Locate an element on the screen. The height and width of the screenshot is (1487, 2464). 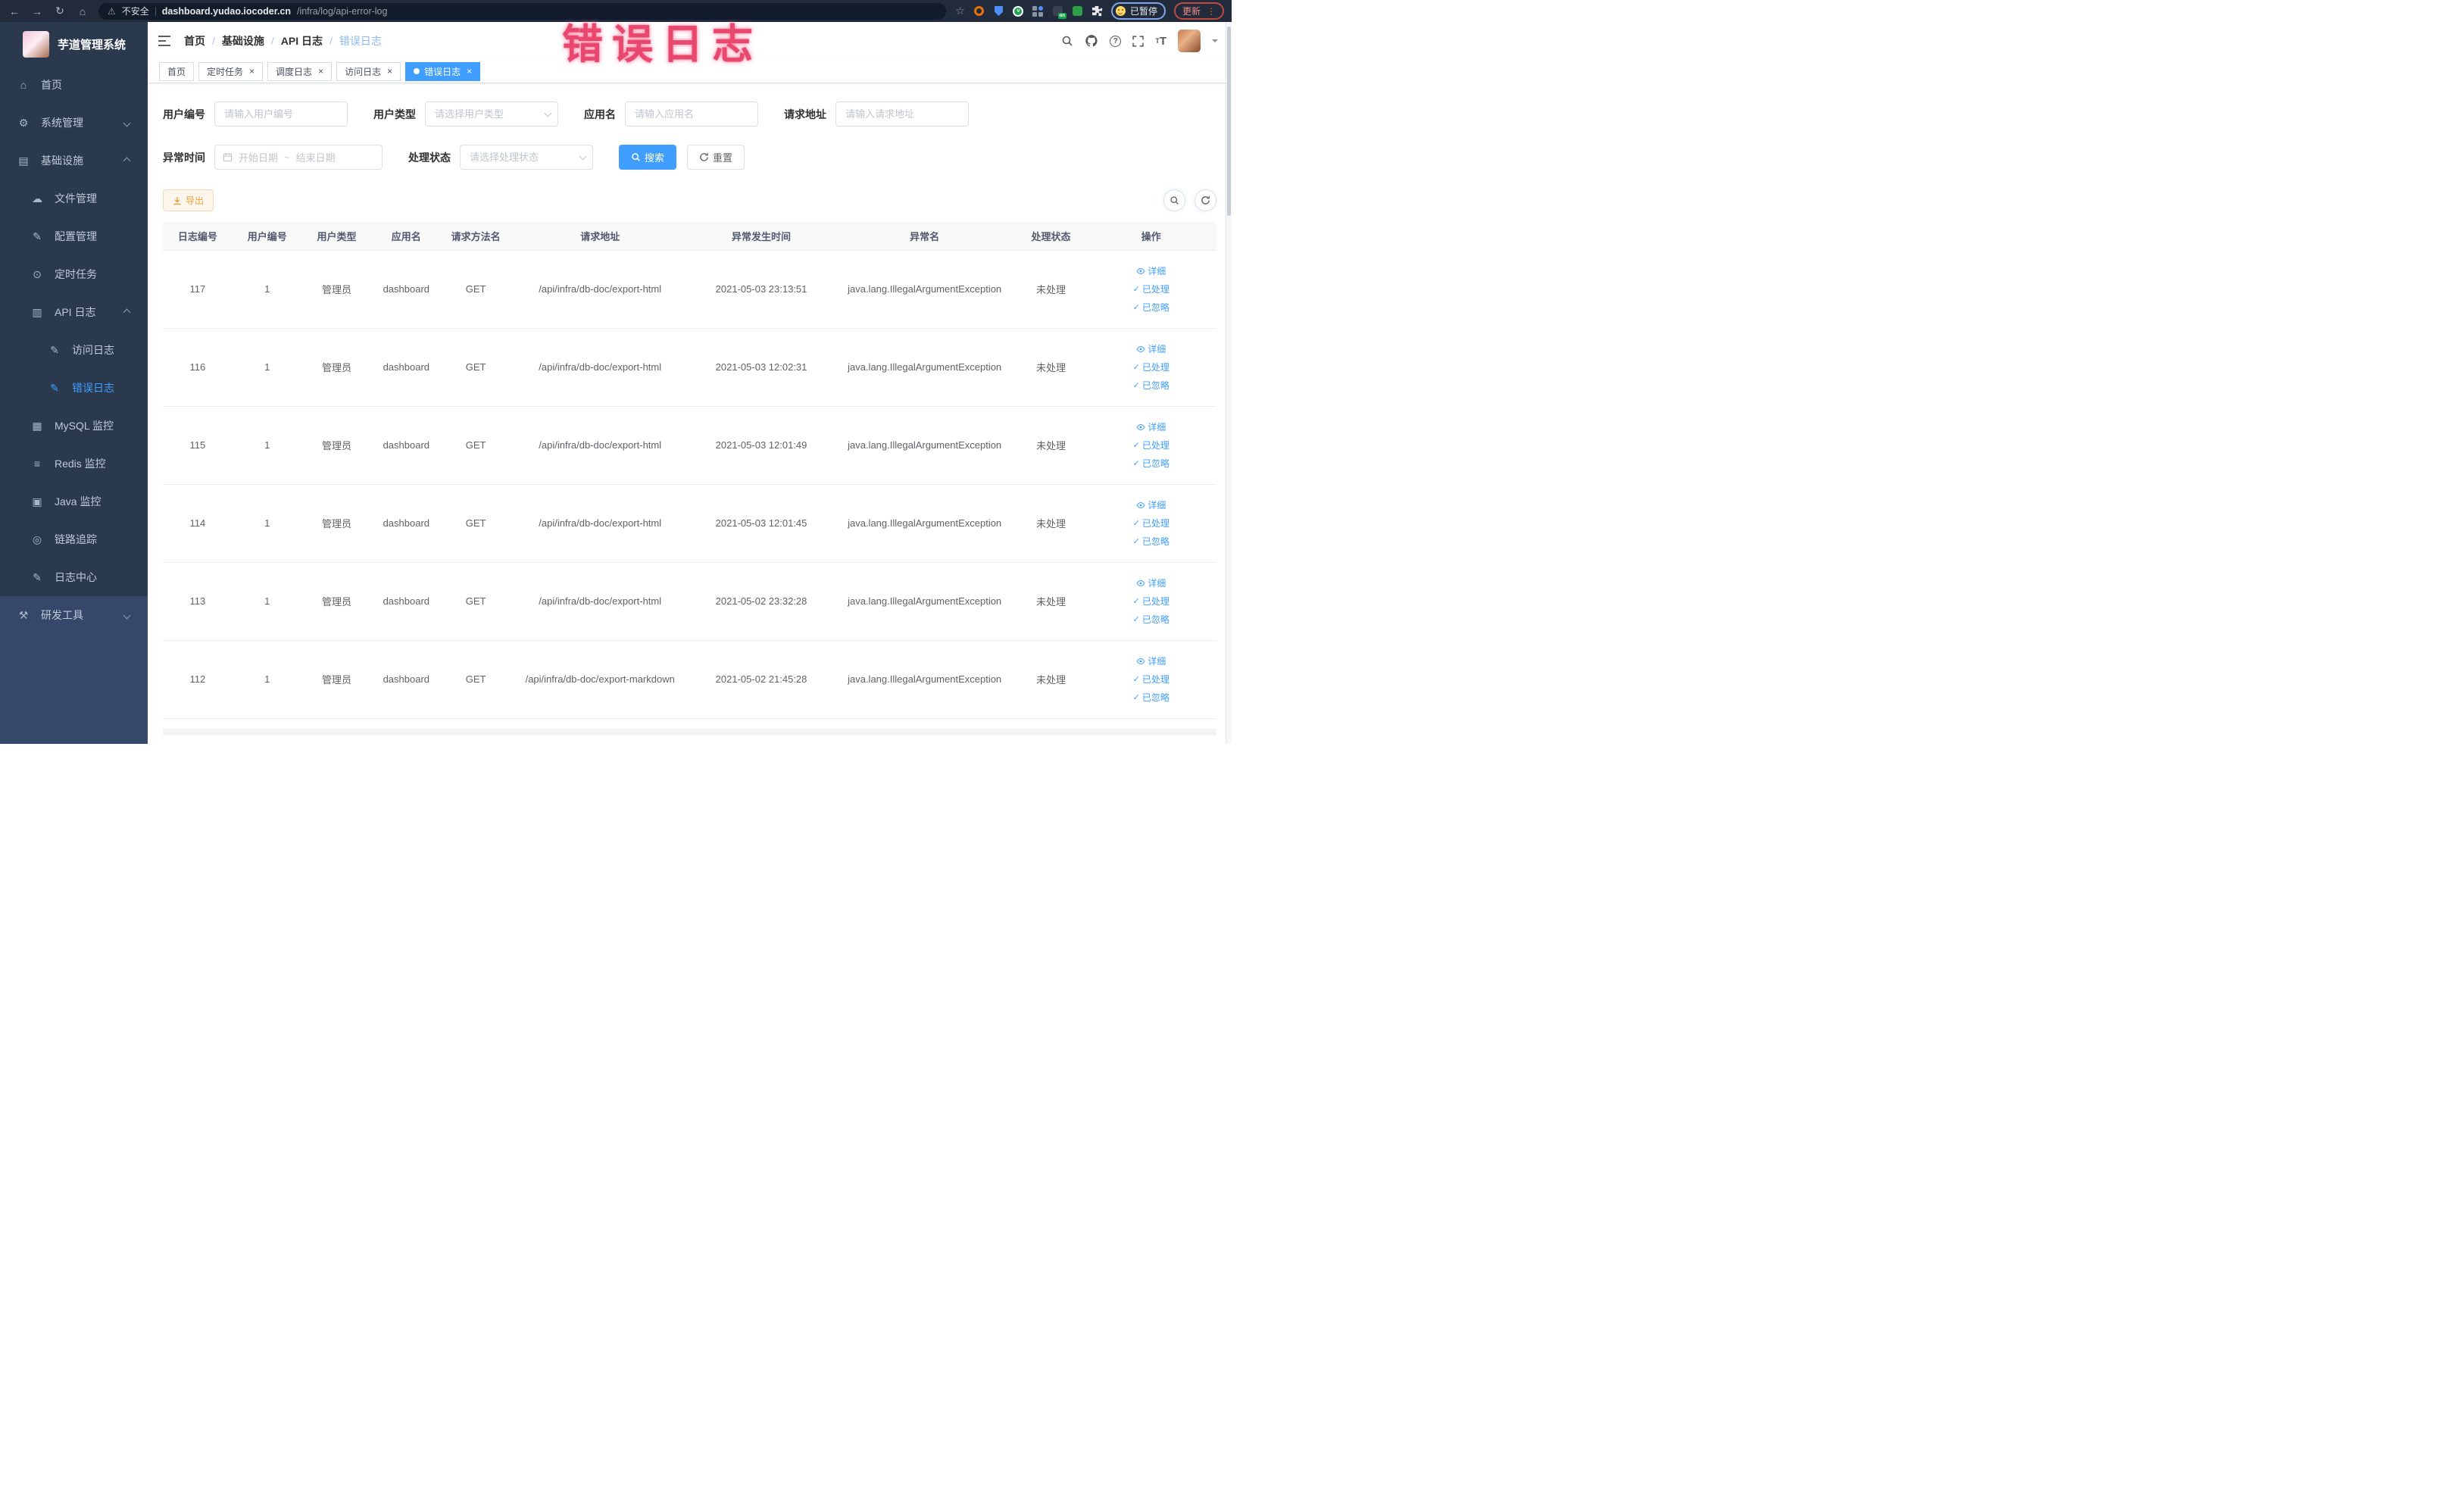
tab-error-log: 错误日志 × is located at coordinates (443, 71).